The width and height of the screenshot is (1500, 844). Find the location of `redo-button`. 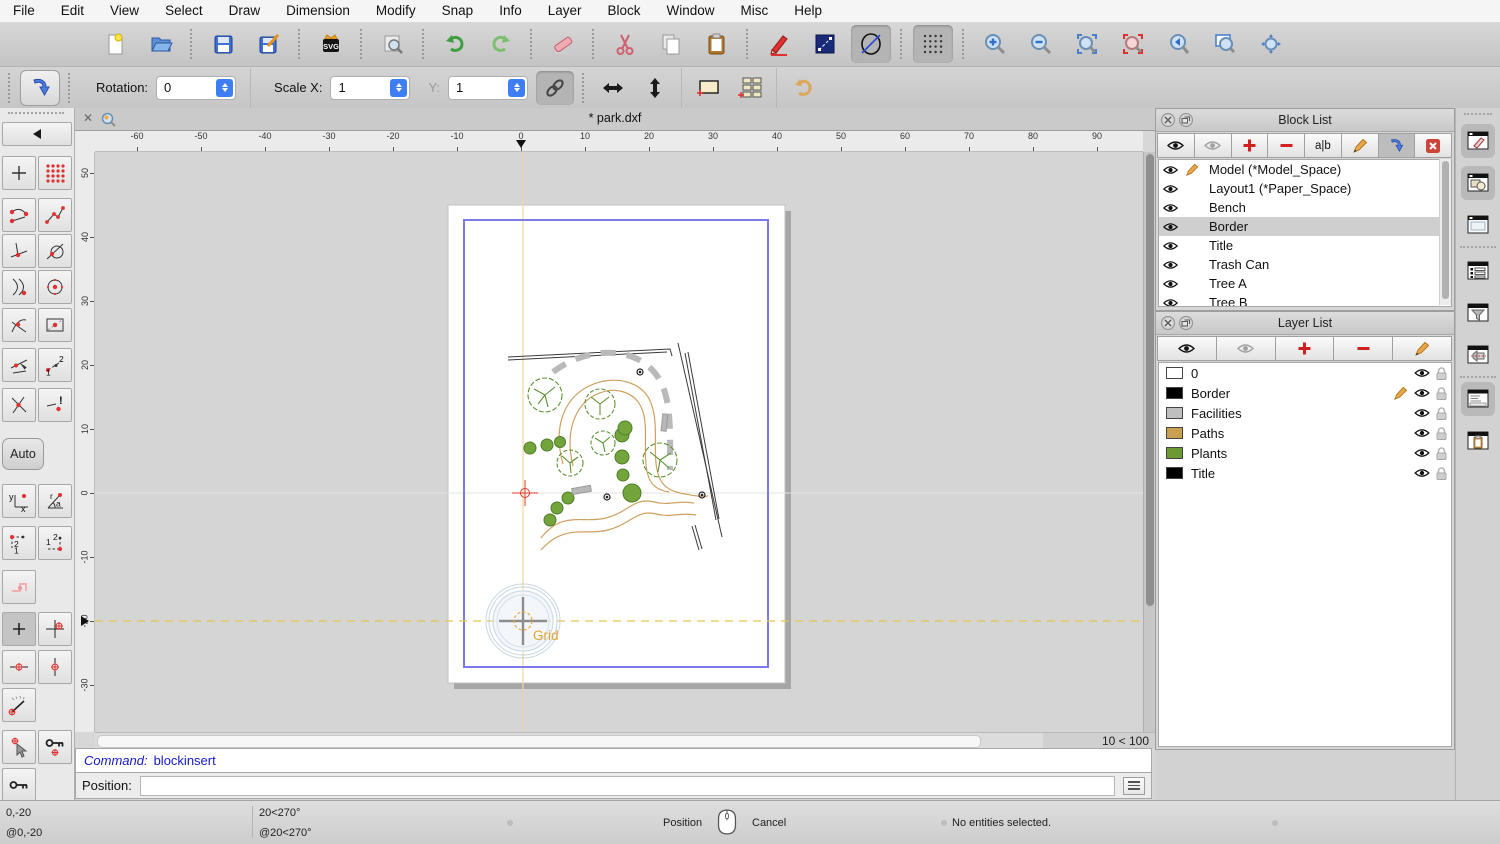

redo-button is located at coordinates (501, 44).